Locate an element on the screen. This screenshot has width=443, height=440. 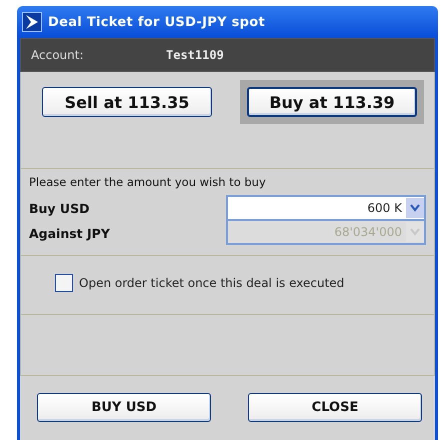
amount-field: 600 K is located at coordinates (326, 208).